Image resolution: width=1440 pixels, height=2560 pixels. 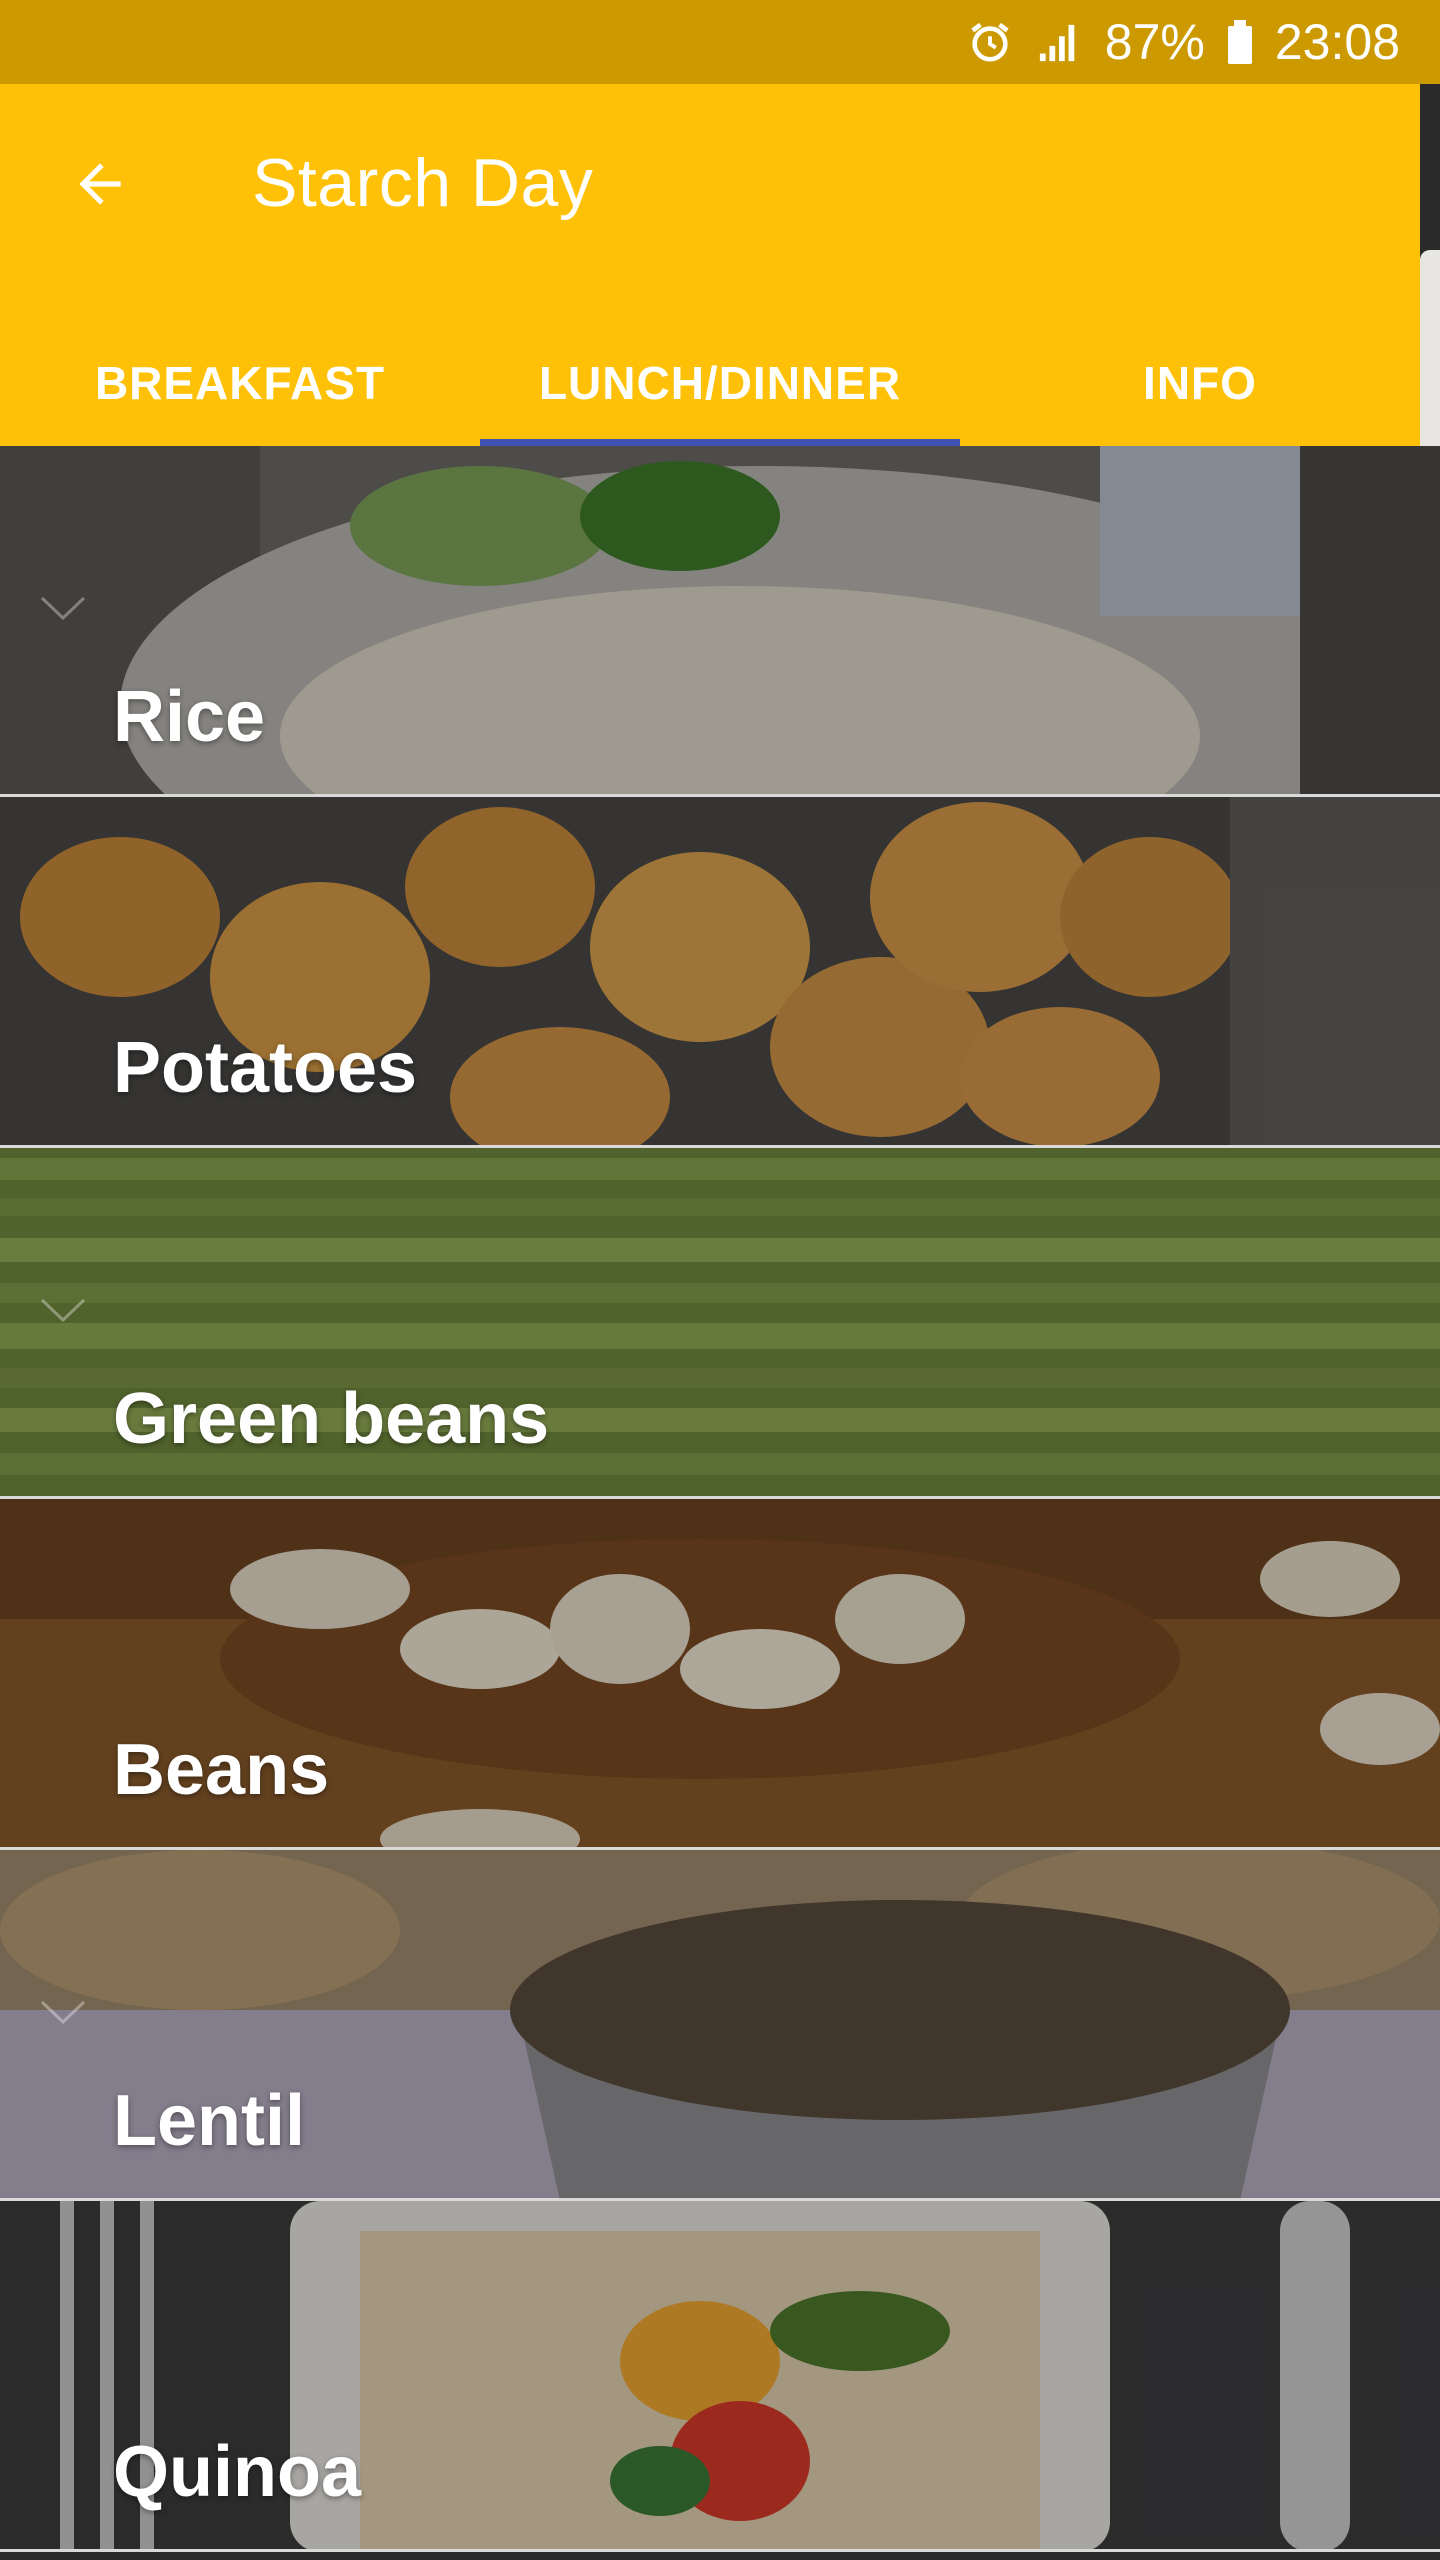 What do you see at coordinates (189, 717) in the screenshot?
I see `item-label: Rice` at bounding box center [189, 717].